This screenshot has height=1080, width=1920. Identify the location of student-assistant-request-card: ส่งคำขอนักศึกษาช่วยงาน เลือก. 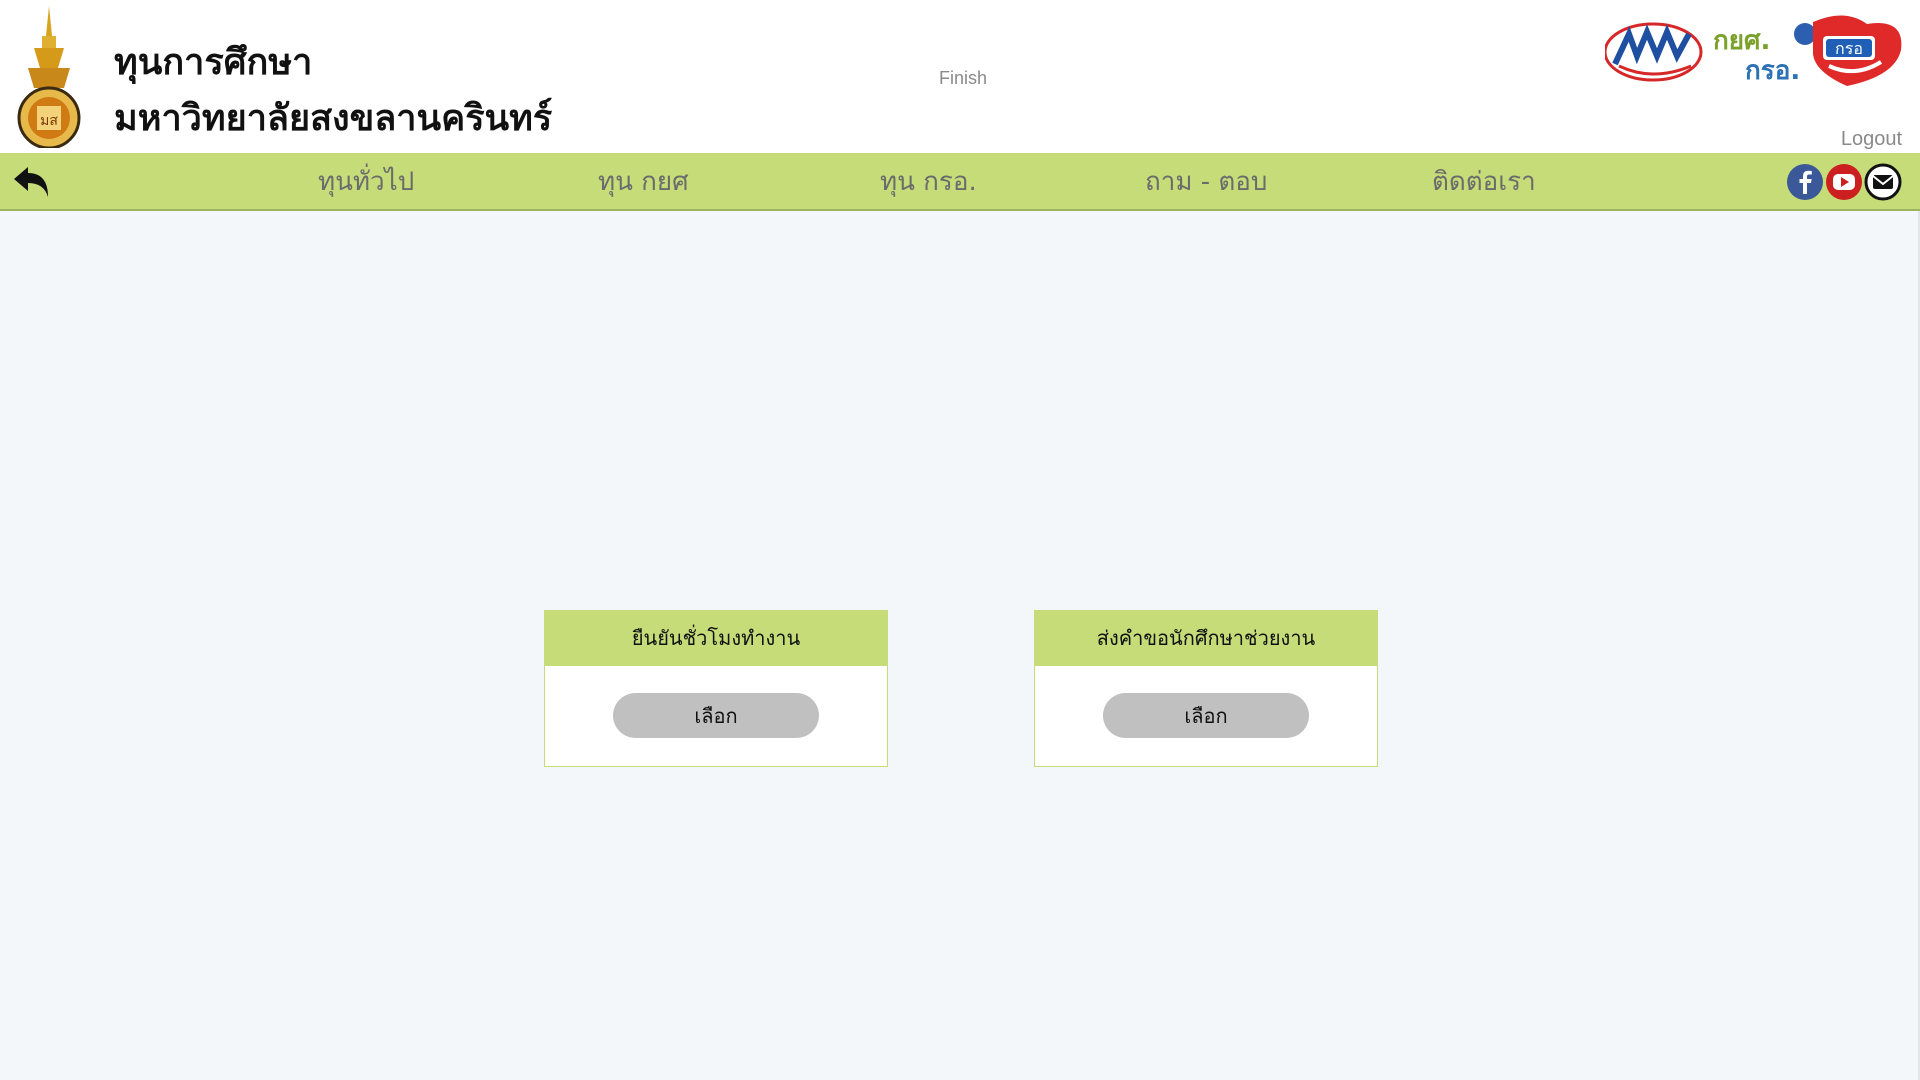
(1206, 688).